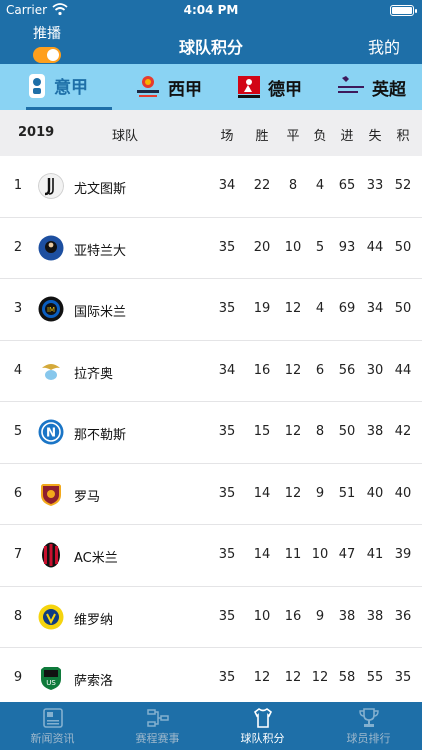  I want to click on goals-for: 58, so click(347, 677).